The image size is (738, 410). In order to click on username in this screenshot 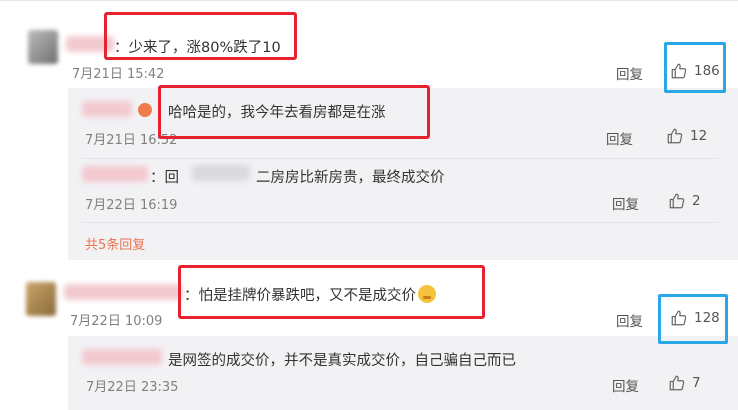, I will do `click(123, 292)`.